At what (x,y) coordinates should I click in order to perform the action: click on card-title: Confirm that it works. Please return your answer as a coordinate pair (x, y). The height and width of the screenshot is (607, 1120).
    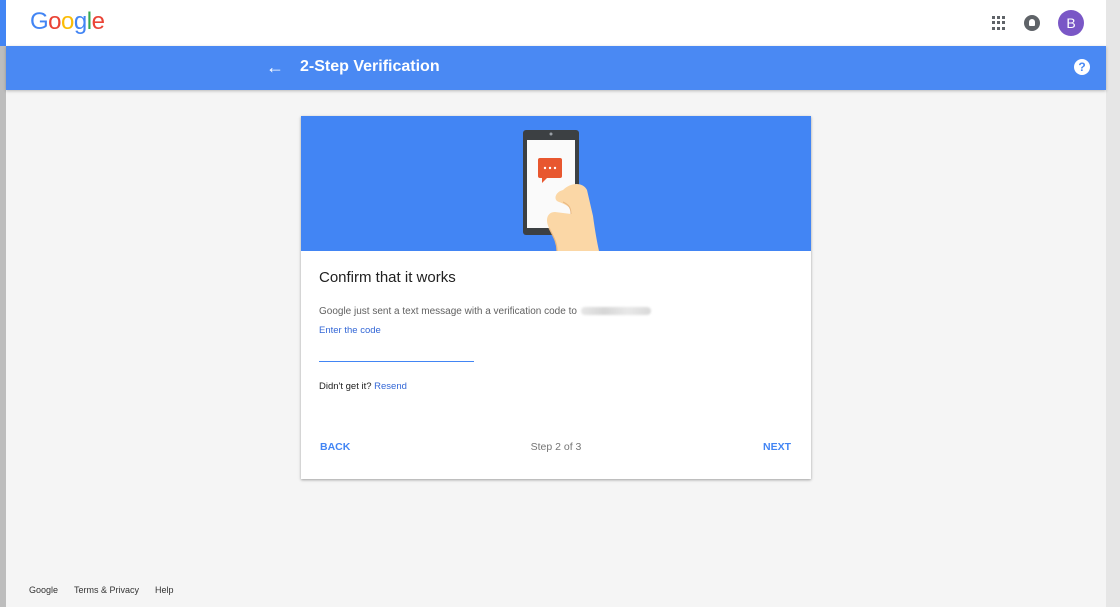
    Looking at the image, I should click on (387, 277).